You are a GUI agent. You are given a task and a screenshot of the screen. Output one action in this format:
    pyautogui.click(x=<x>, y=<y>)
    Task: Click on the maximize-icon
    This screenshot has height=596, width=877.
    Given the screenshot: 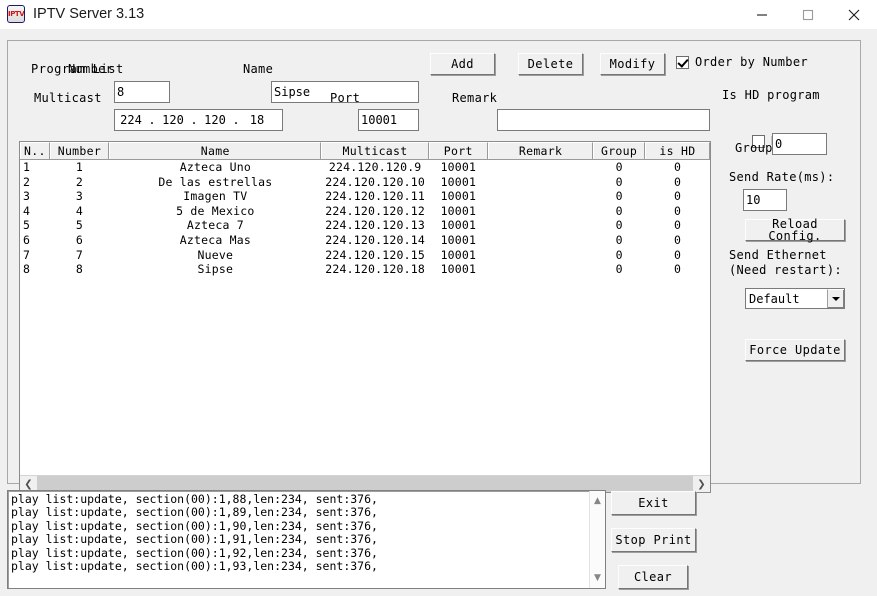 What is the action you would take?
    pyautogui.click(x=808, y=14)
    